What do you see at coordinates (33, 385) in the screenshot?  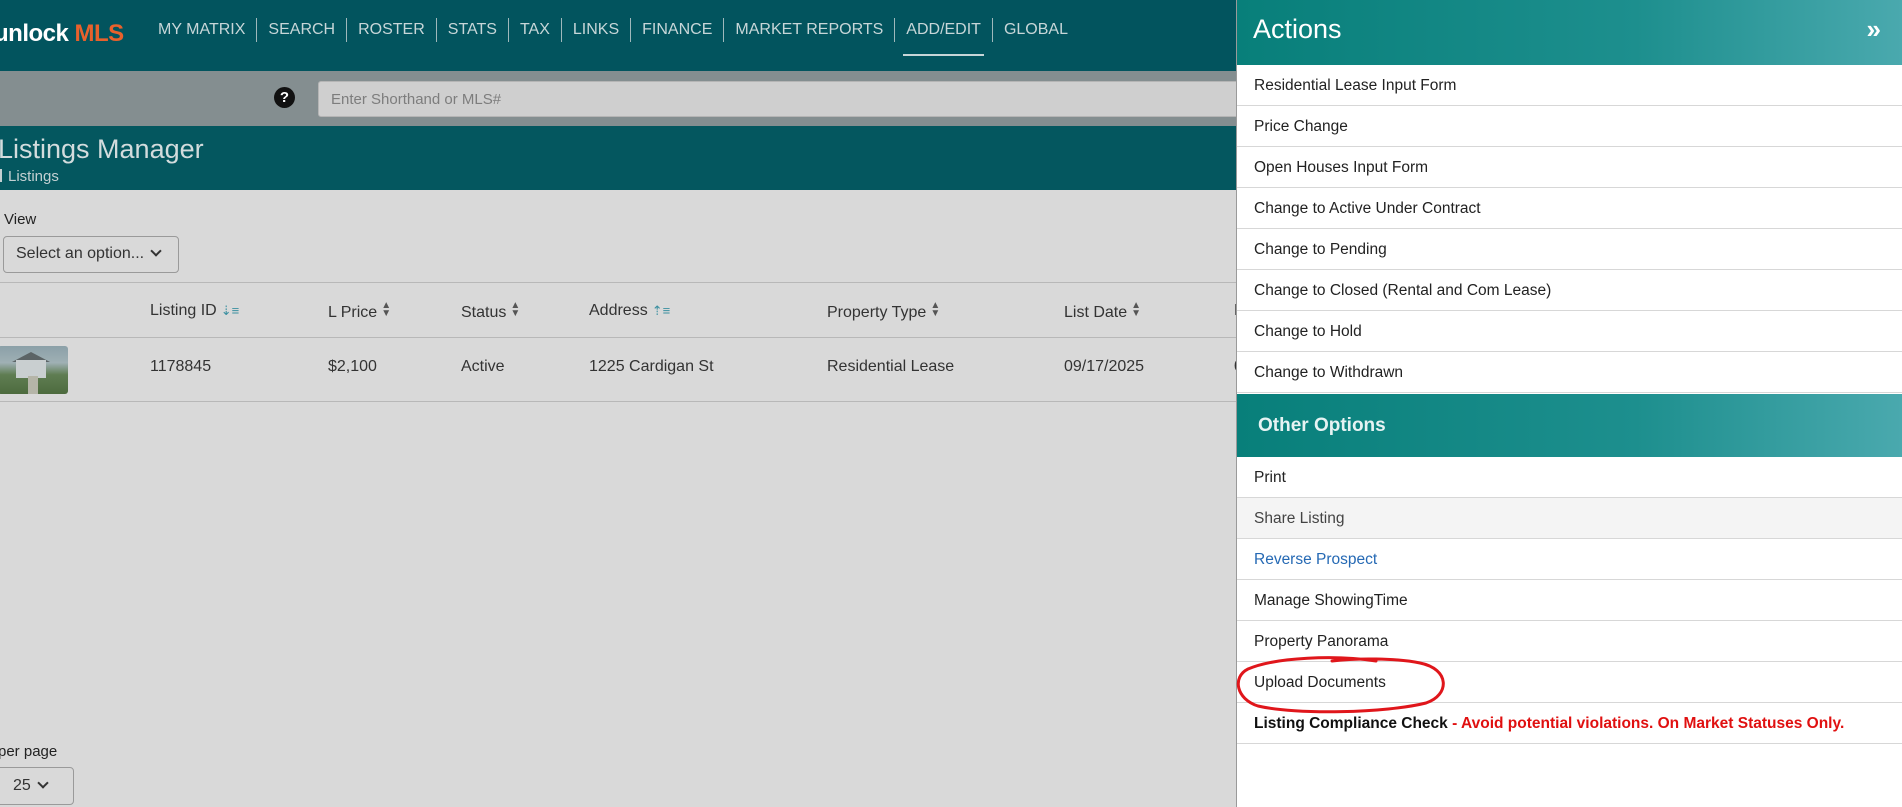 I see `walkway-shape` at bounding box center [33, 385].